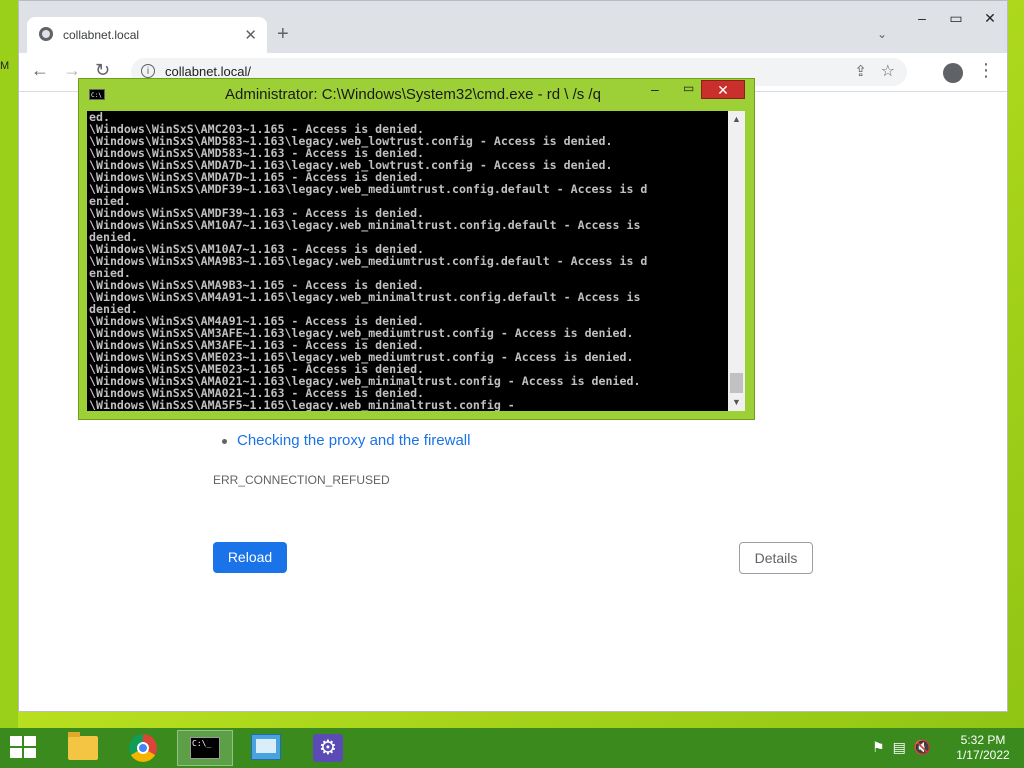 This screenshot has width=1024, height=768. Describe the element at coordinates (301, 480) in the screenshot. I see `error-code: ERR_CONNECTION_REFUSED` at that location.